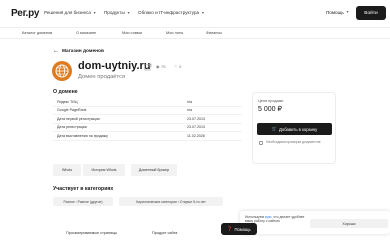  What do you see at coordinates (114, 12) in the screenshot?
I see `nav-products-label: Продукты` at bounding box center [114, 12].